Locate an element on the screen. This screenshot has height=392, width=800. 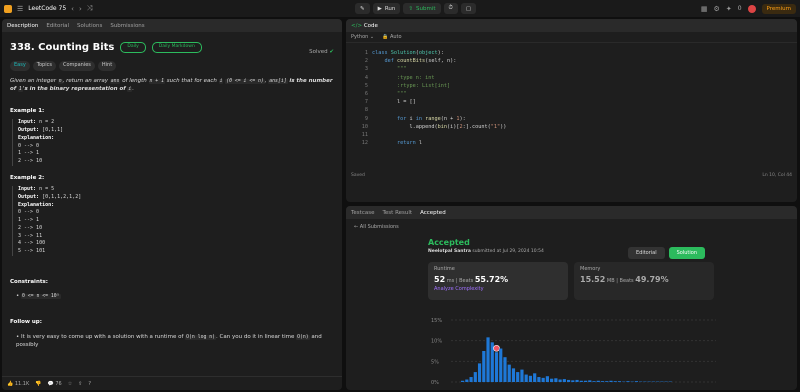
your-submission-marker is located at coordinates (496, 348).